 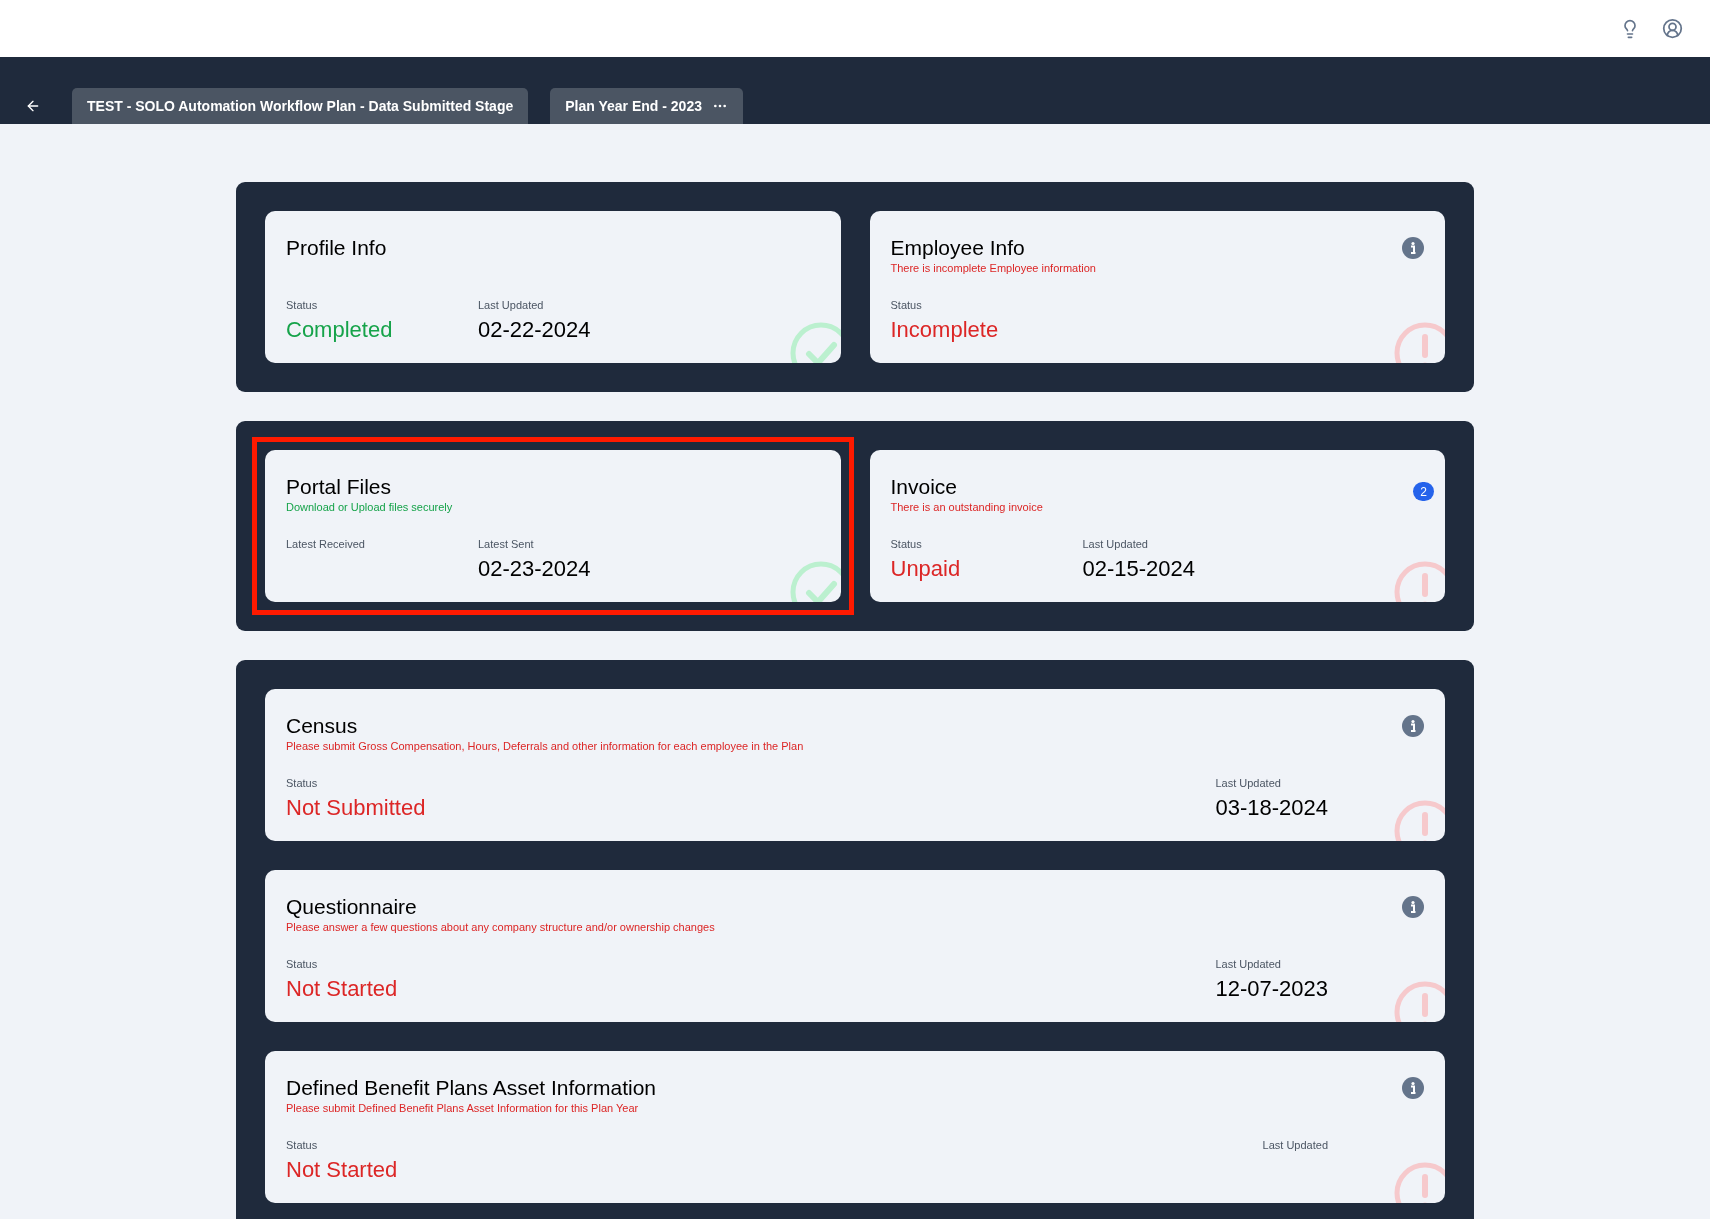 I want to click on date-value: 02-22-2024, so click(x=535, y=330).